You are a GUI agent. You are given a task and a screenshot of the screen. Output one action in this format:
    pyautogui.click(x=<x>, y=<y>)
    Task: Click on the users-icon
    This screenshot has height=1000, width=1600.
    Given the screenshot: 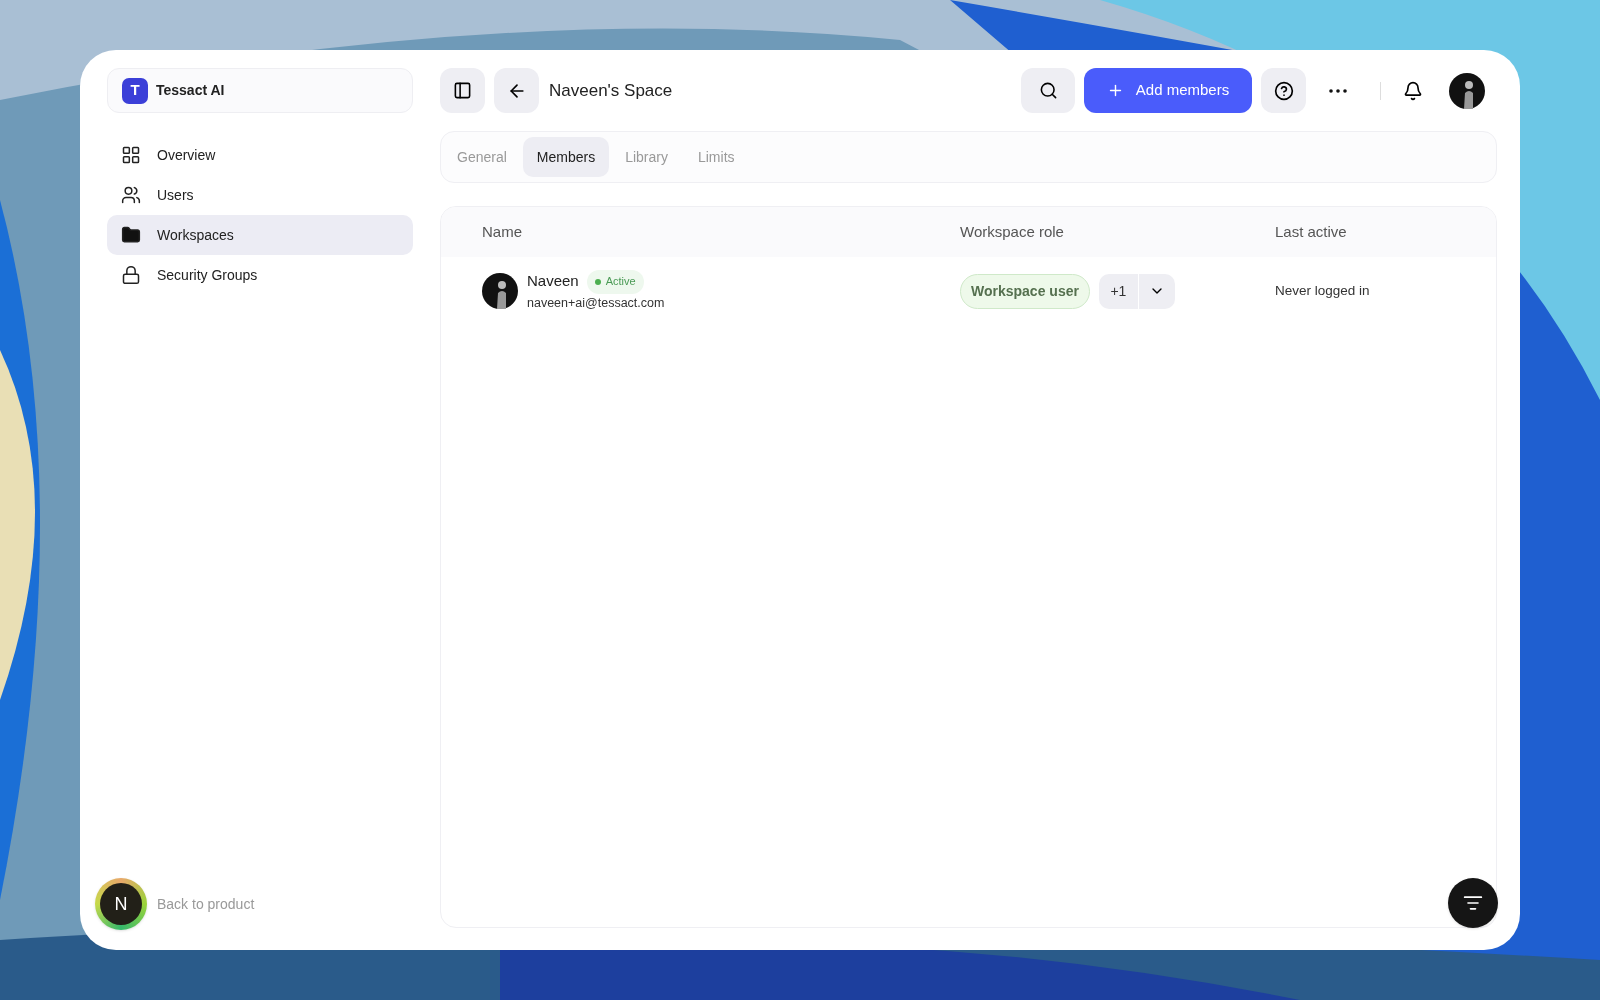 What is the action you would take?
    pyautogui.click(x=131, y=195)
    